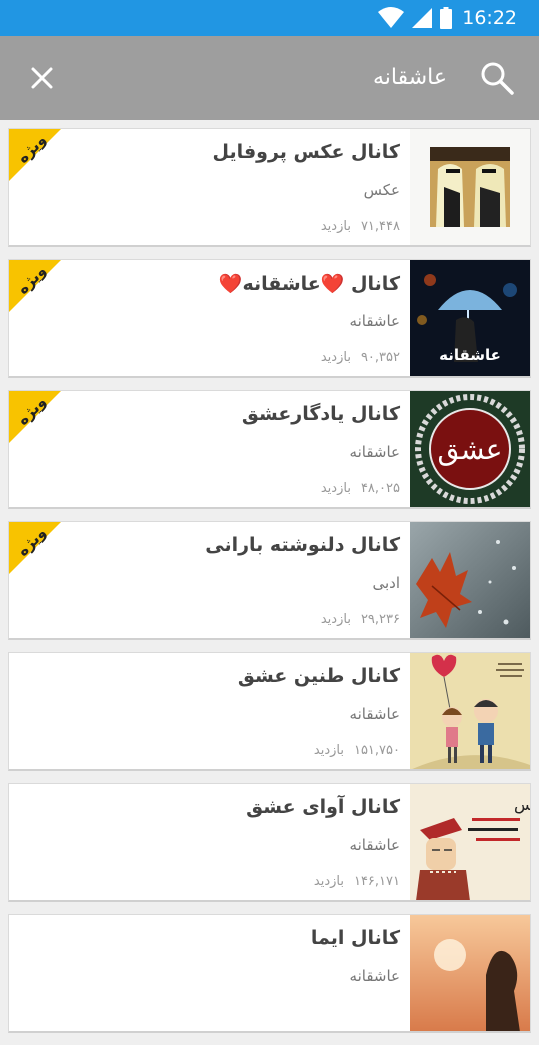 This screenshot has width=539, height=1045. Describe the element at coordinates (318, 676) in the screenshot. I see `channel-title: کانال طنین عشق` at that location.